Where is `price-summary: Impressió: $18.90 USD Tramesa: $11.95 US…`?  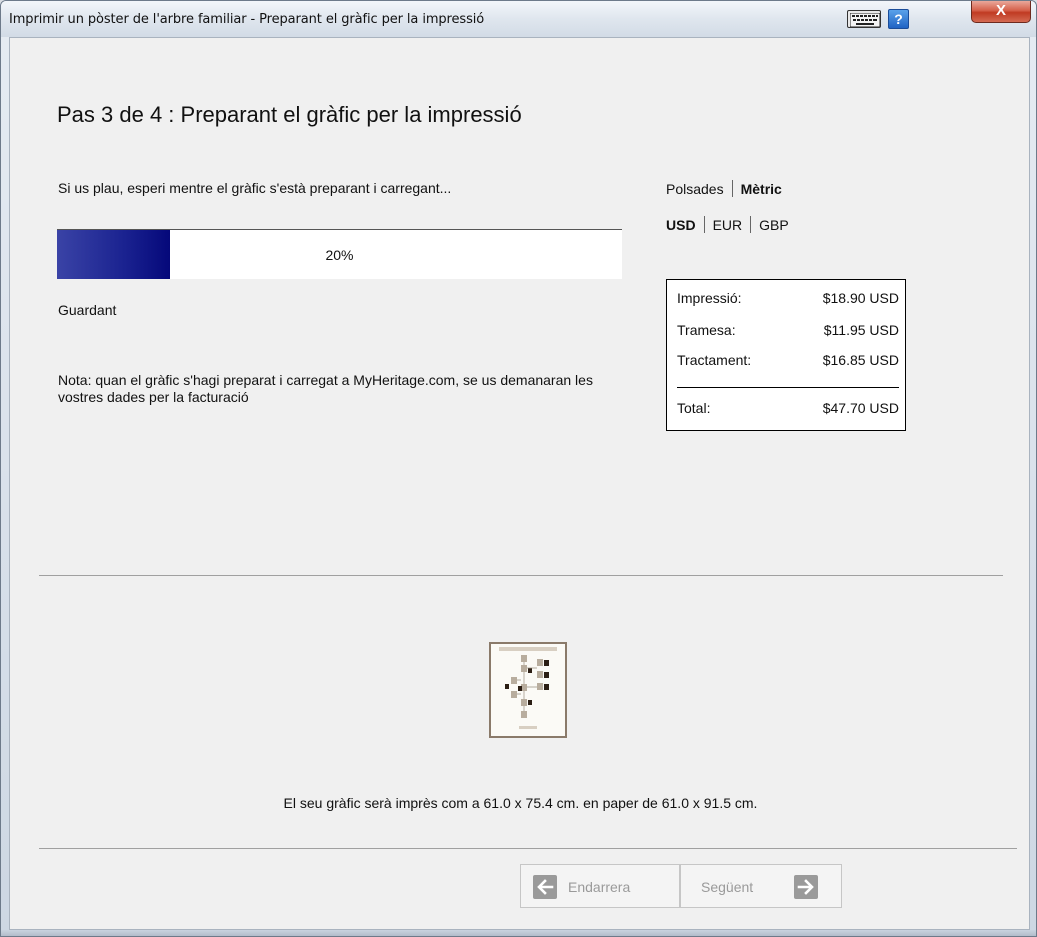 price-summary: Impressió: $18.90 USD Tramesa: $11.95 US… is located at coordinates (786, 355).